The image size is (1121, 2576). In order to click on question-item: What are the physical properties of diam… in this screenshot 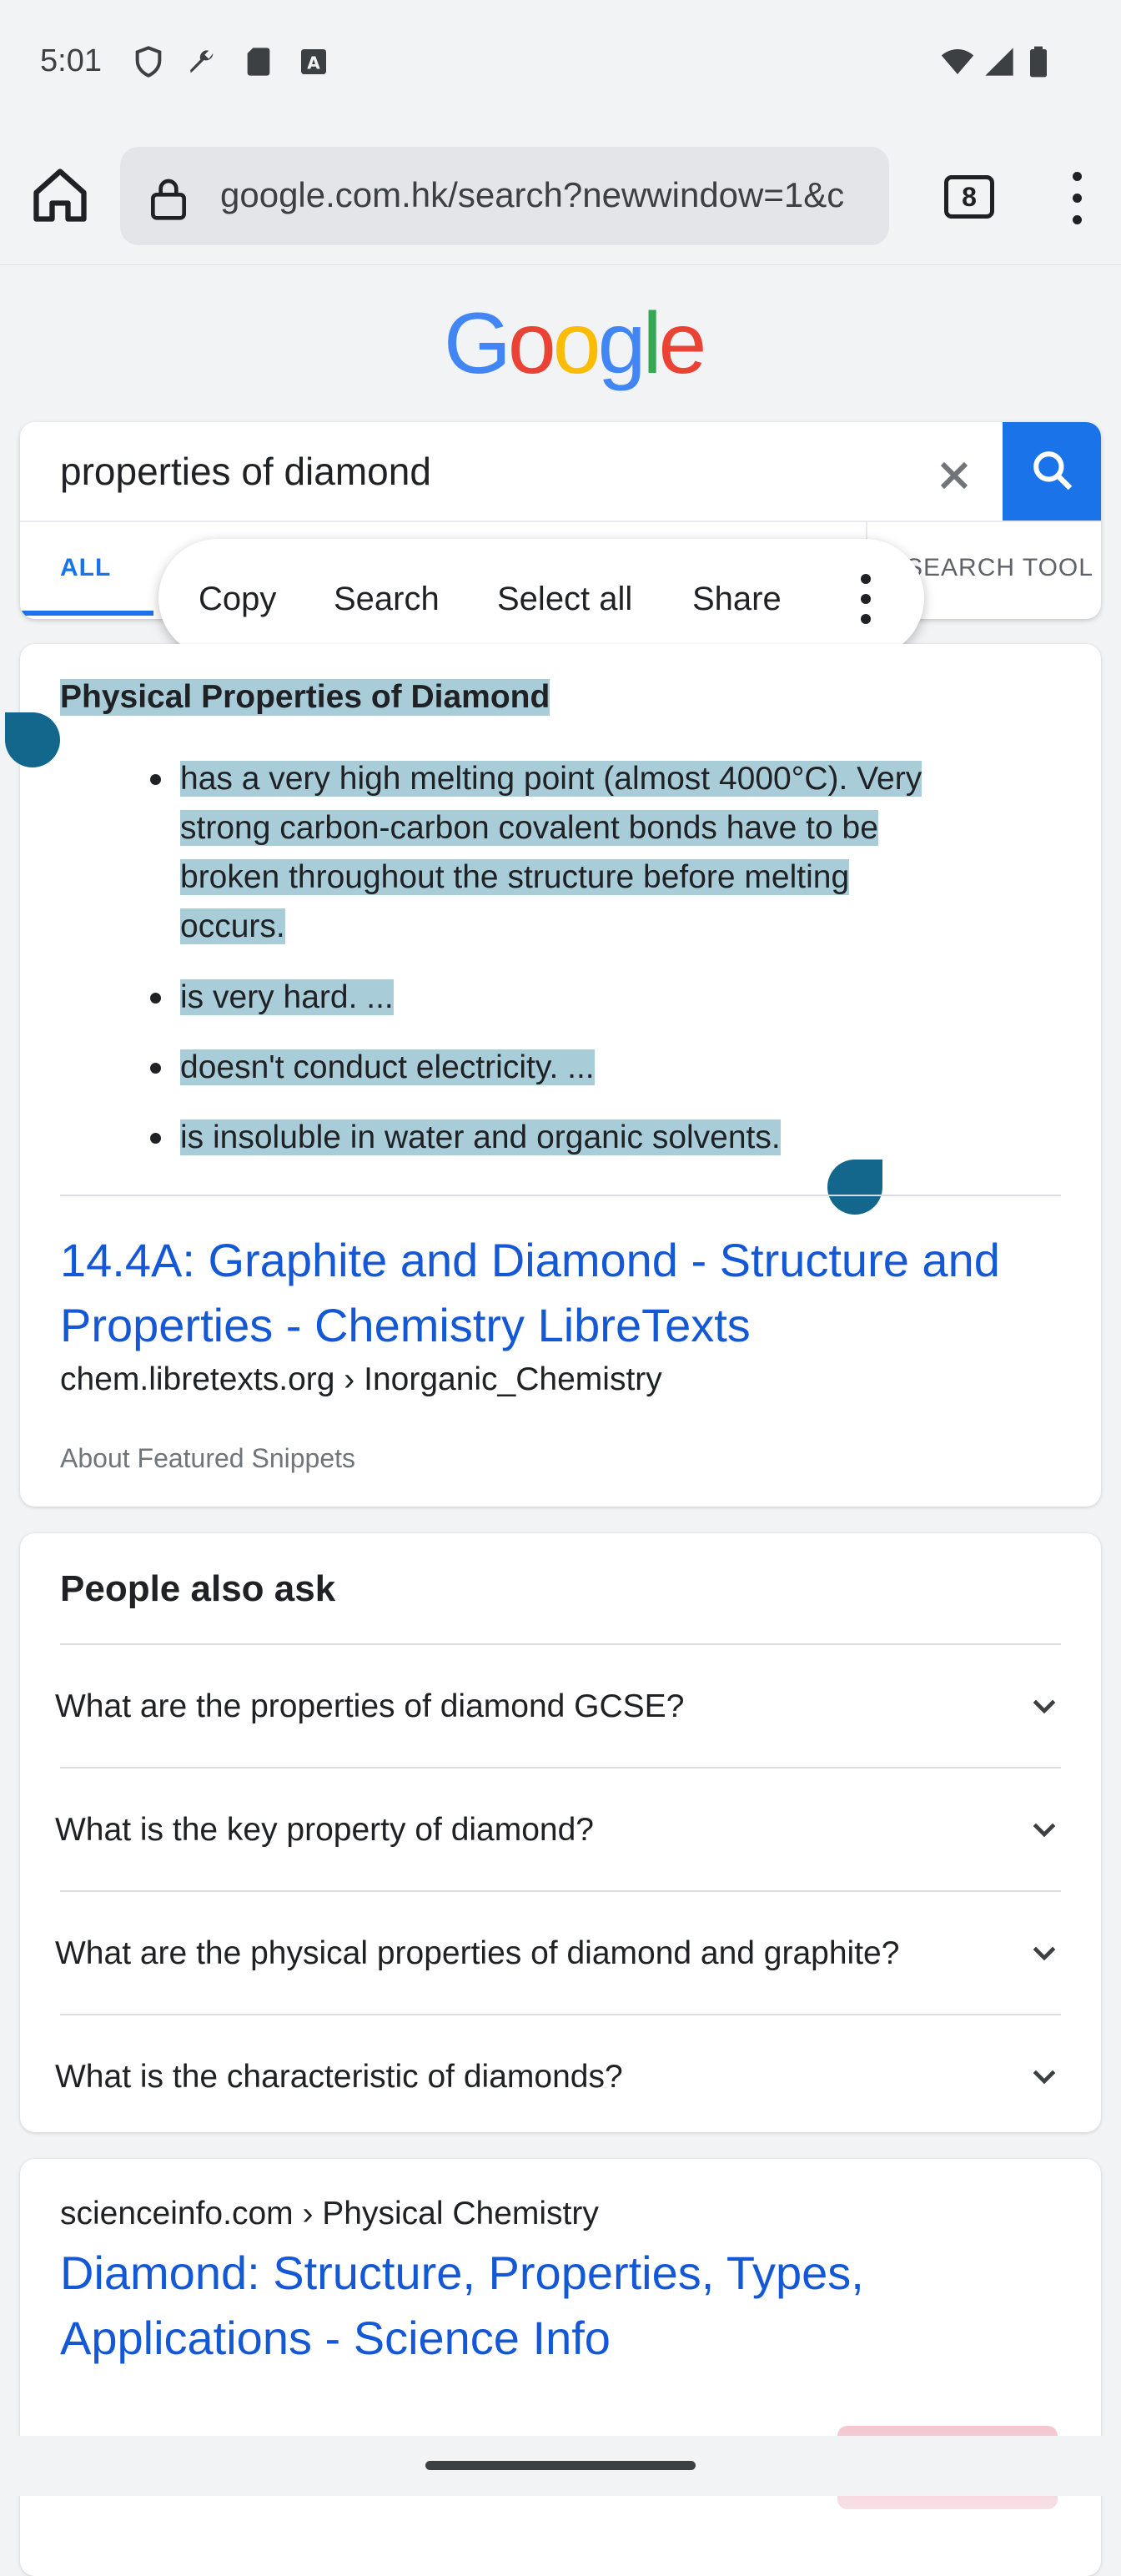, I will do `click(477, 1953)`.